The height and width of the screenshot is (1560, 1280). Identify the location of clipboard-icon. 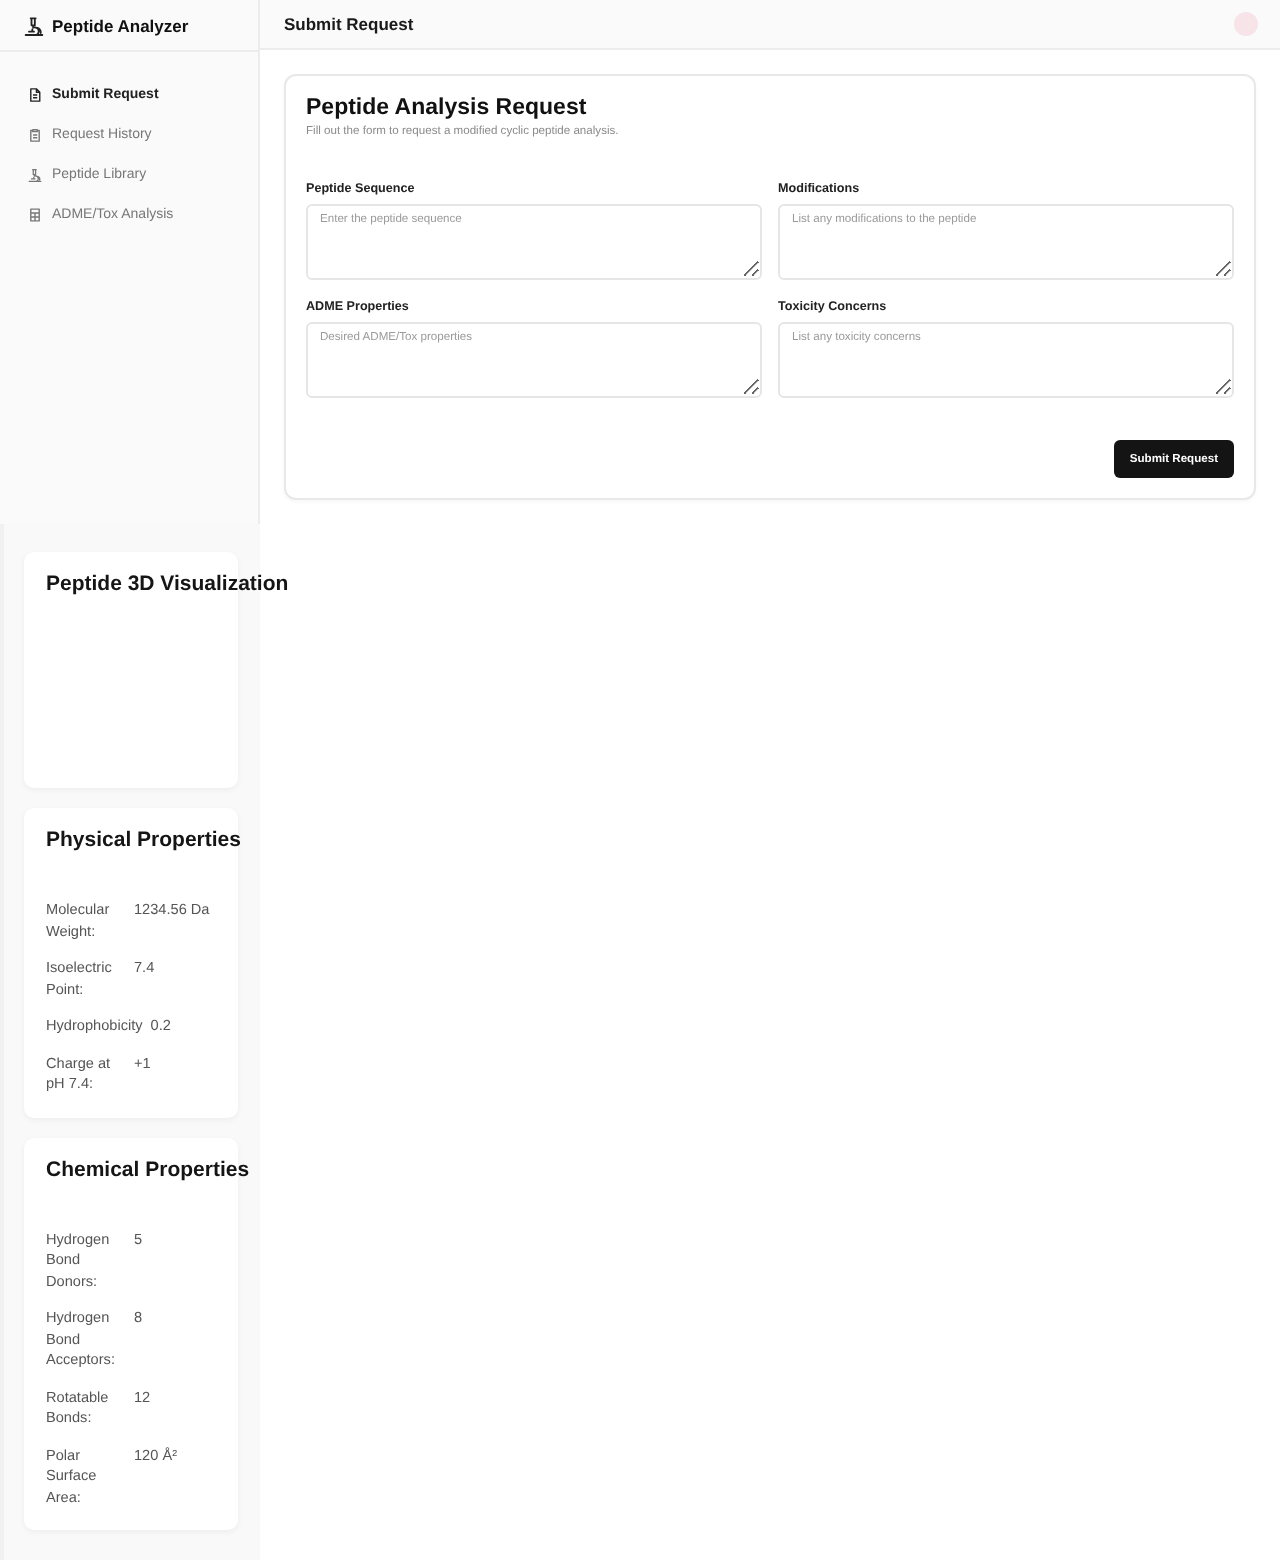
(35, 134).